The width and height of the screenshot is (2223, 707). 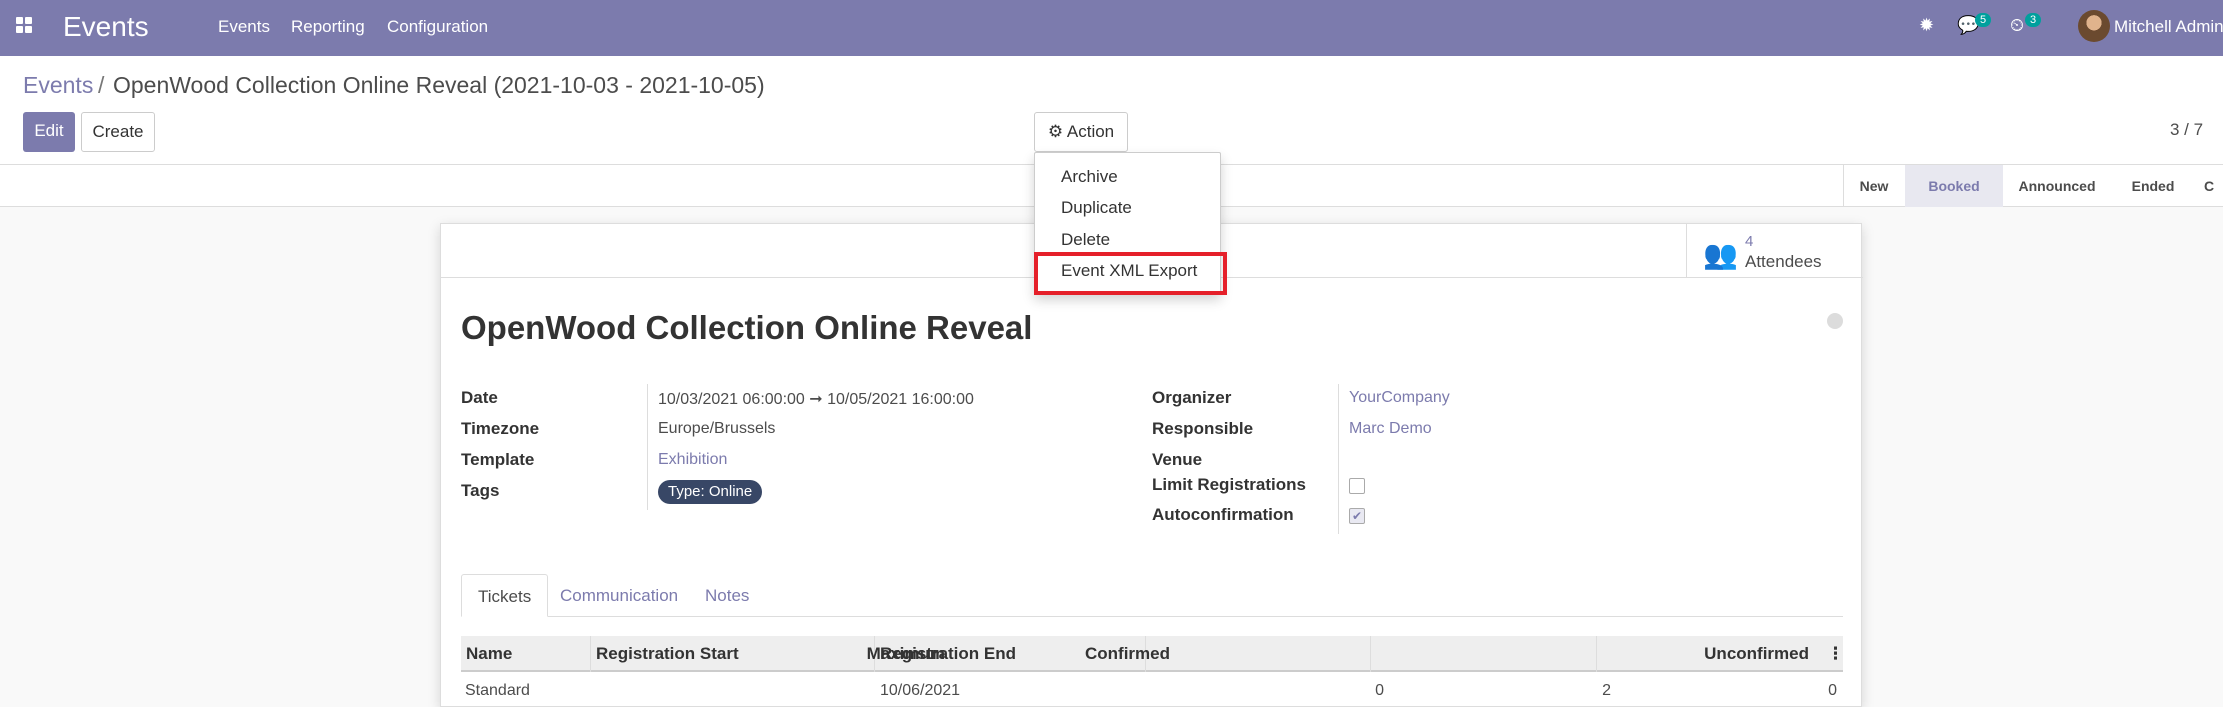 I want to click on apps-grid-icon, so click(x=24, y=25).